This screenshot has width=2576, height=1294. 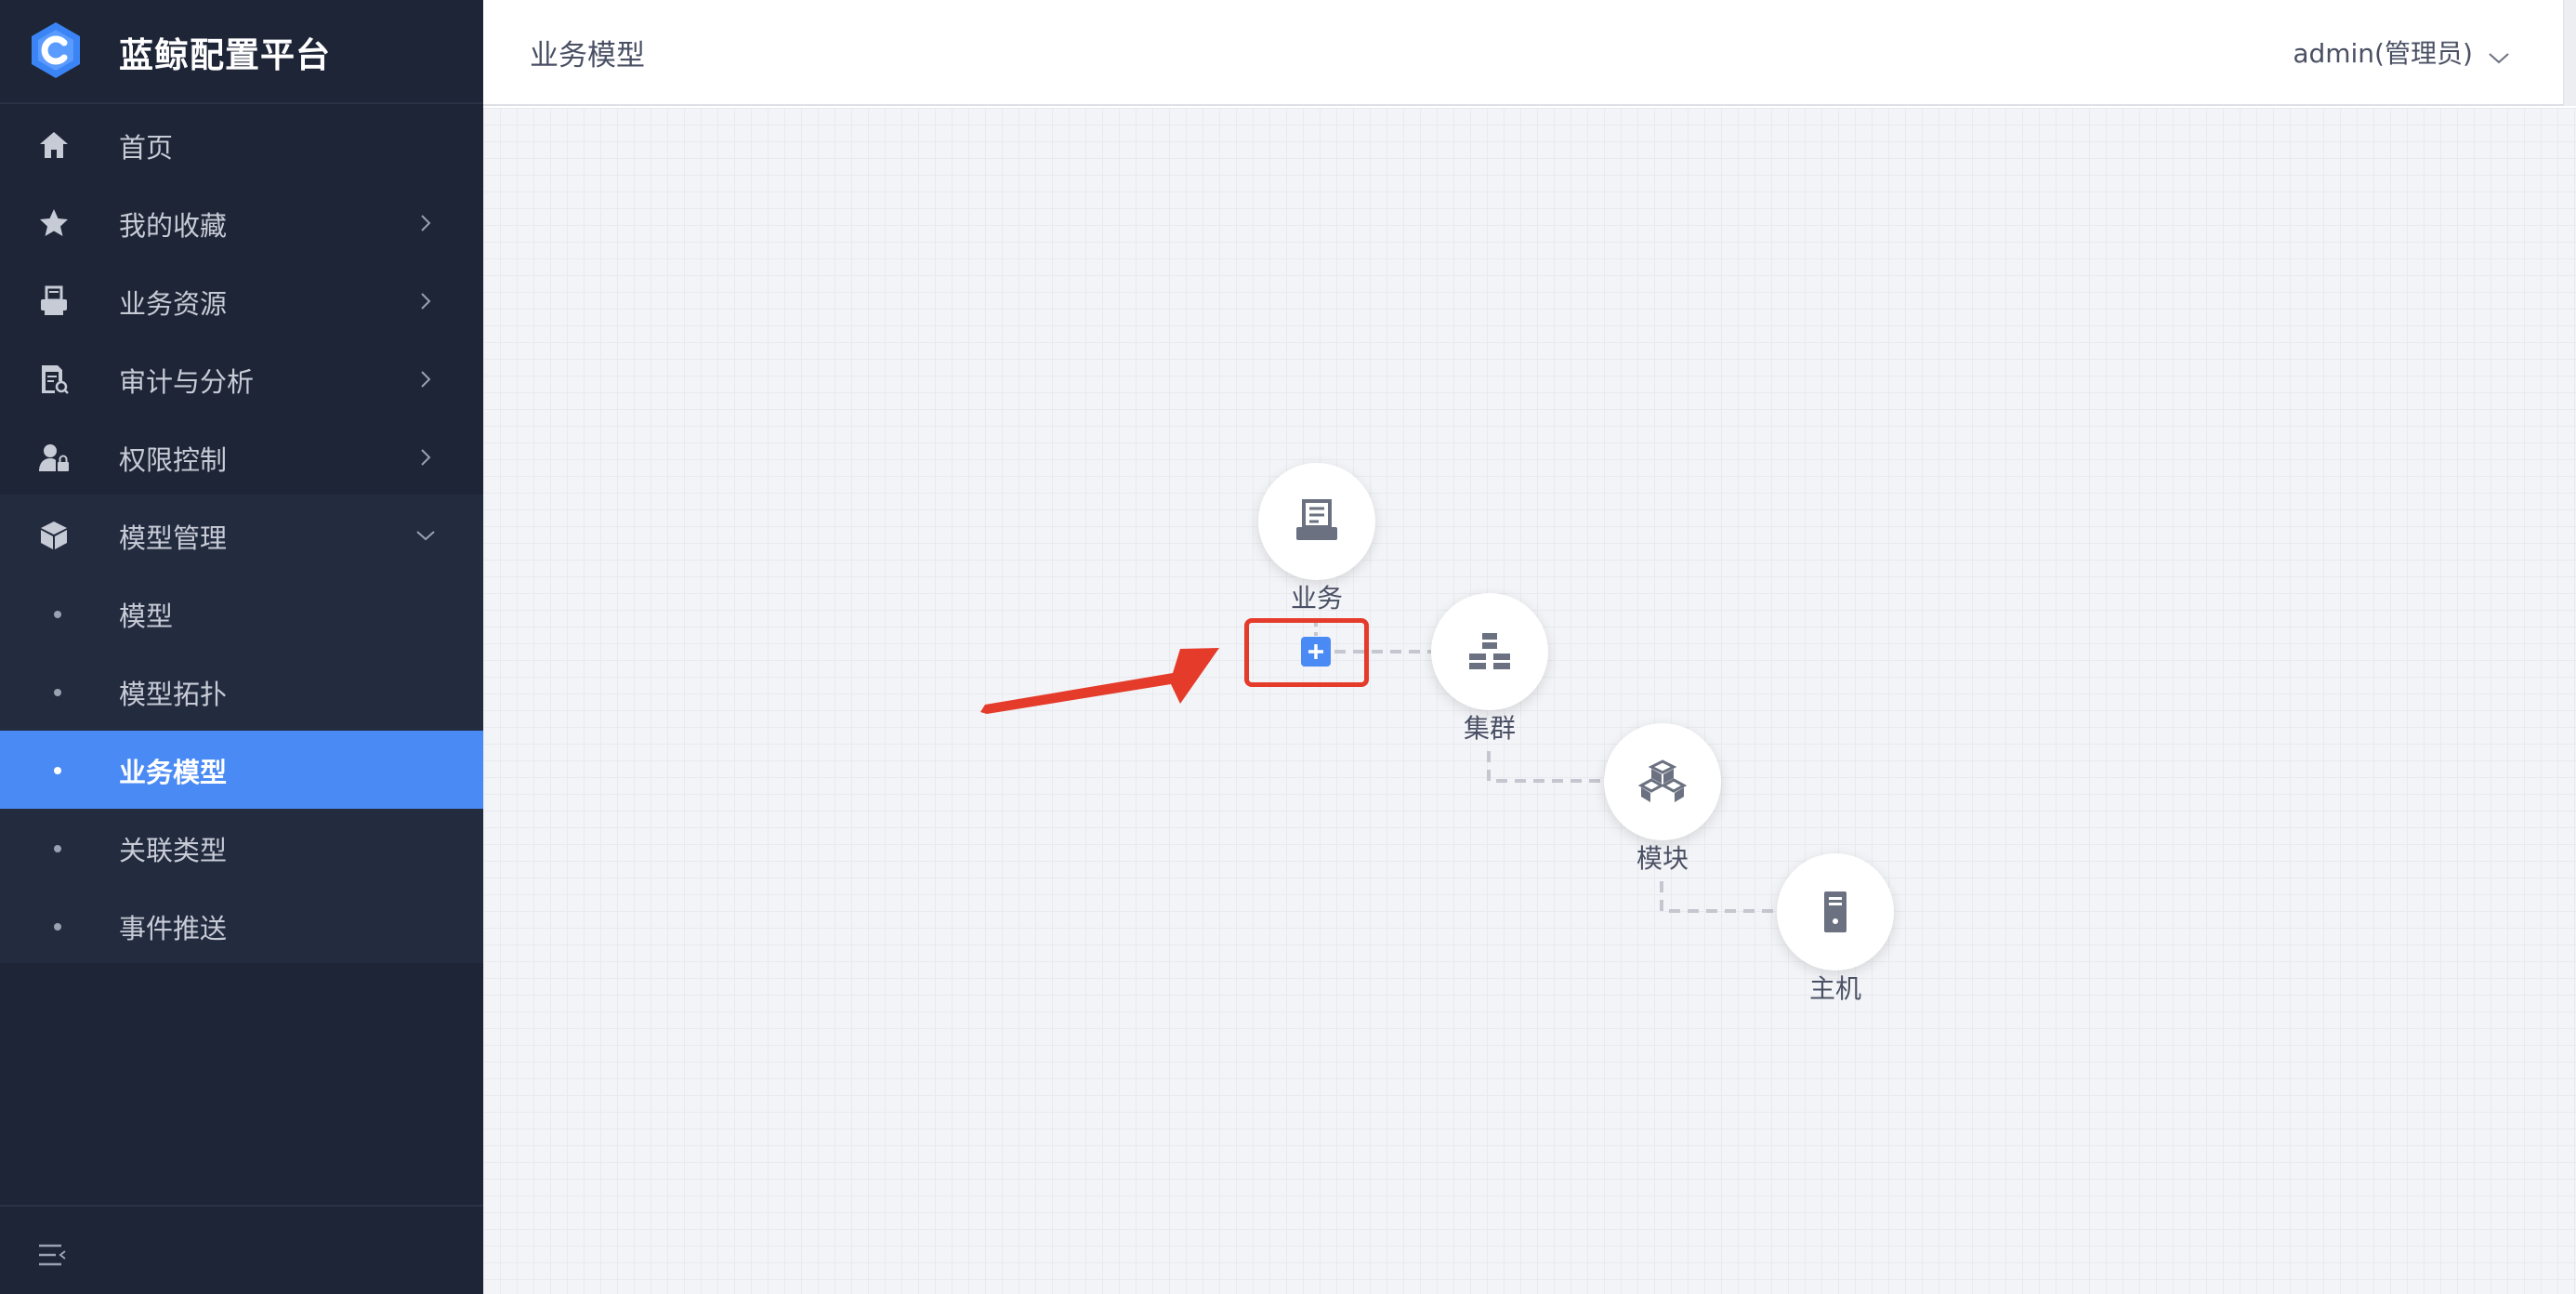 I want to click on node-label: 业务, so click(x=1316, y=598).